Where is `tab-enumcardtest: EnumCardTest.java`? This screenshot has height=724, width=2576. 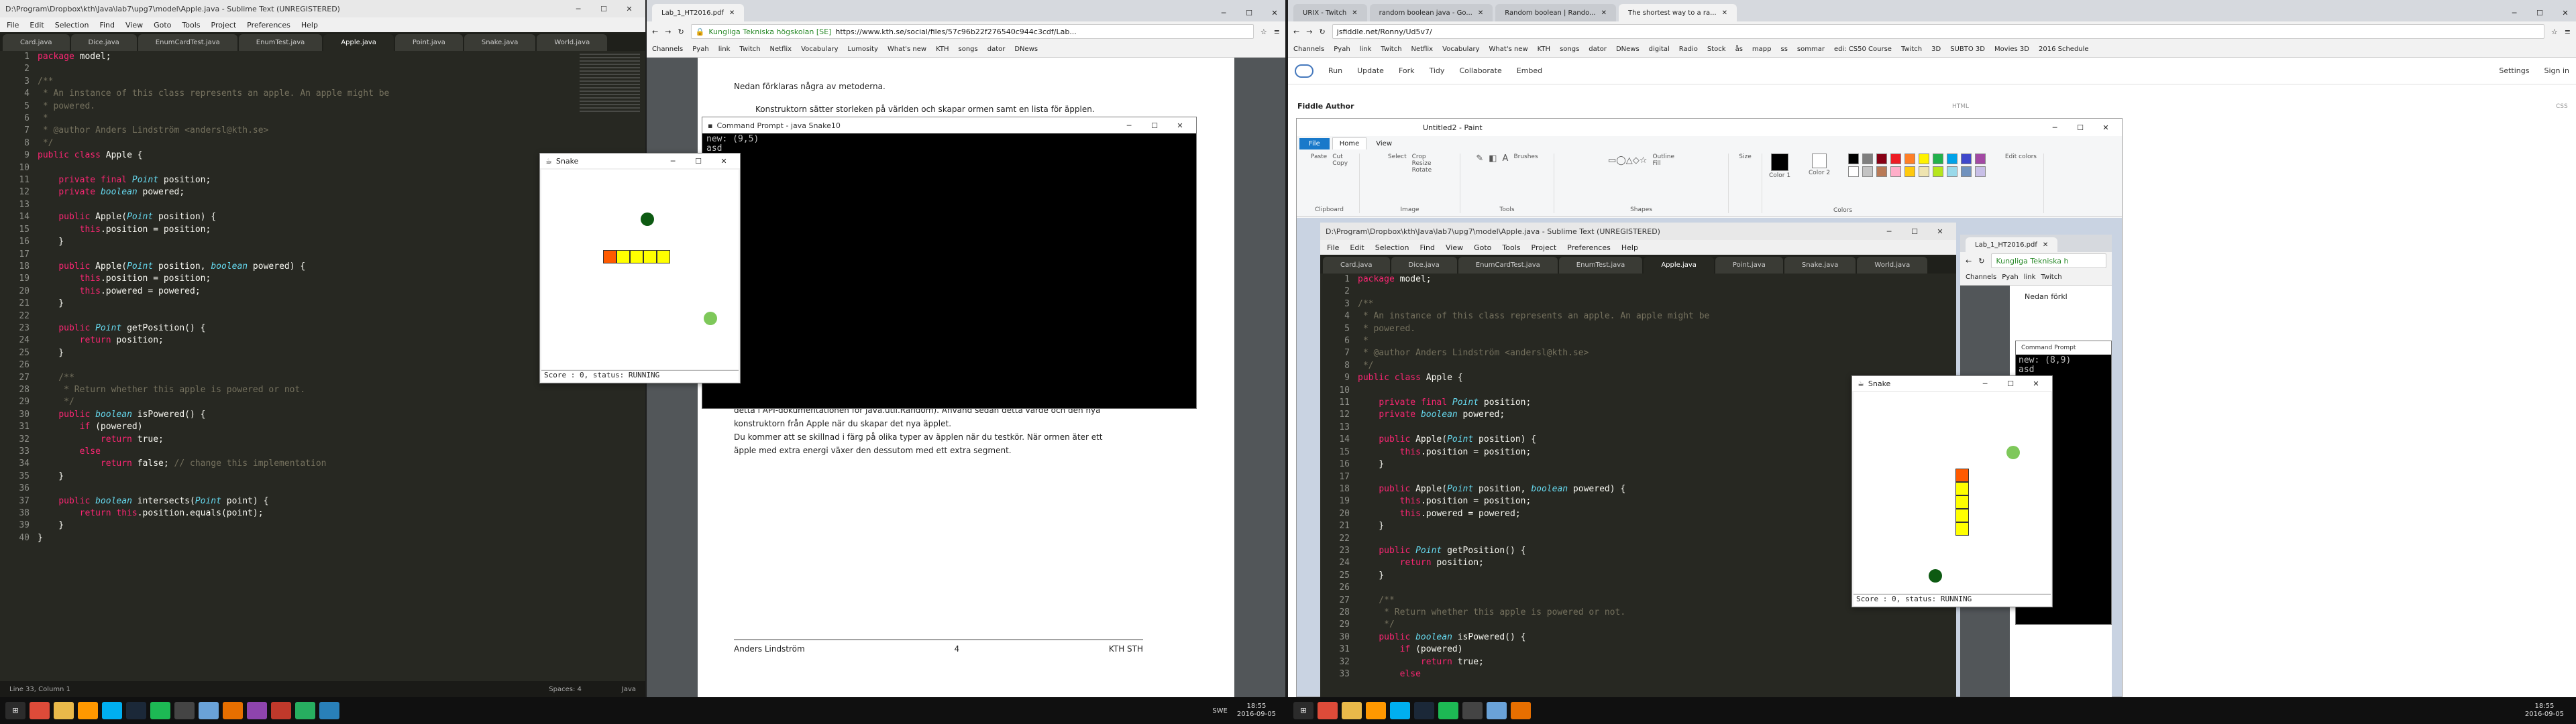
tab-enumcardtest: EnumCardTest.java is located at coordinates (187, 42).